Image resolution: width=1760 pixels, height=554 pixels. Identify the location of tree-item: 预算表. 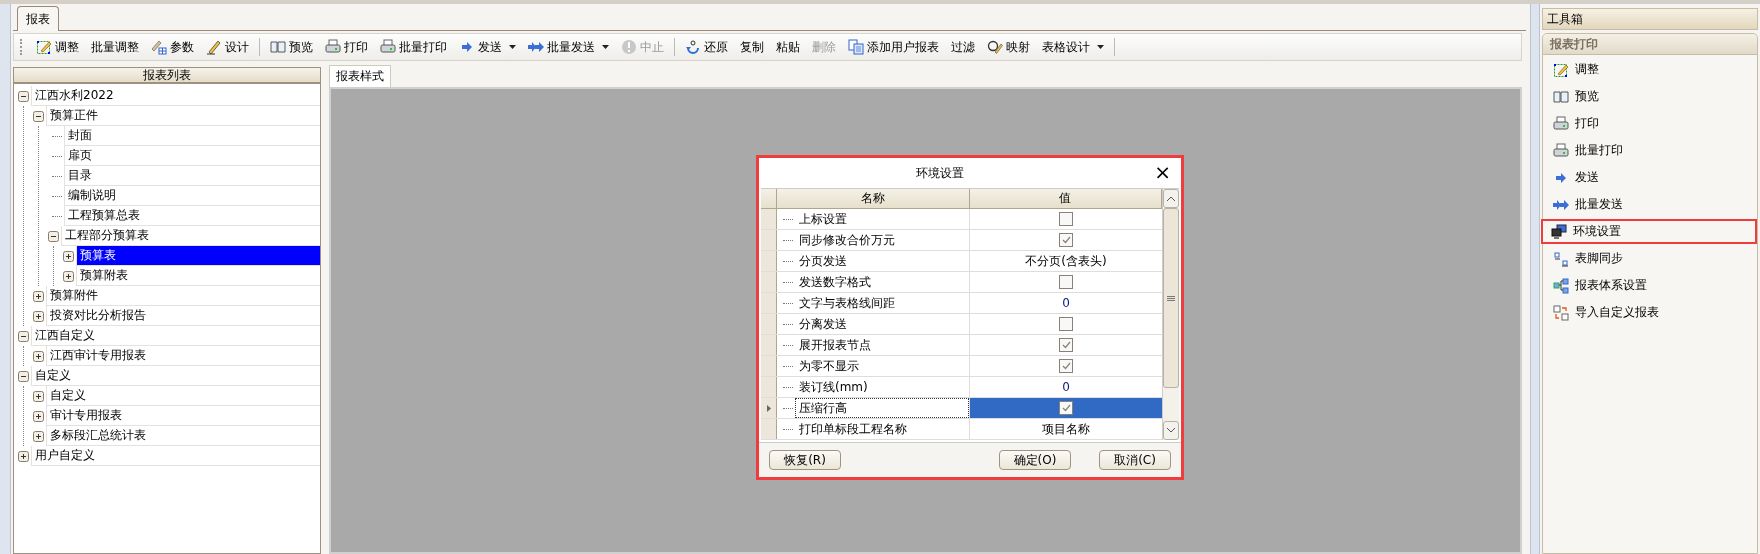
(198, 256).